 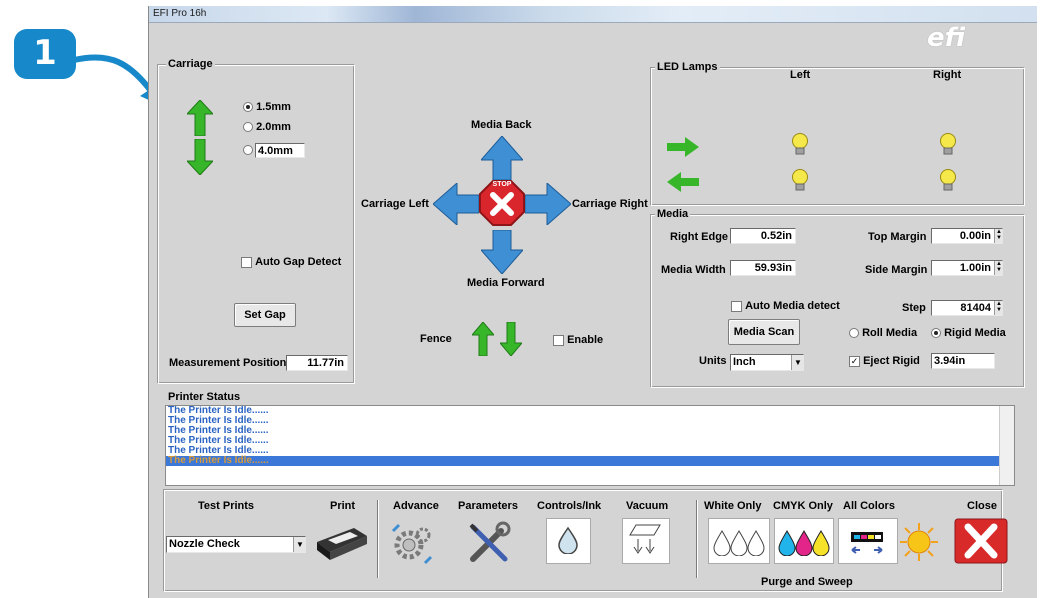 What do you see at coordinates (914, 308) in the screenshot?
I see `step-label: Step` at bounding box center [914, 308].